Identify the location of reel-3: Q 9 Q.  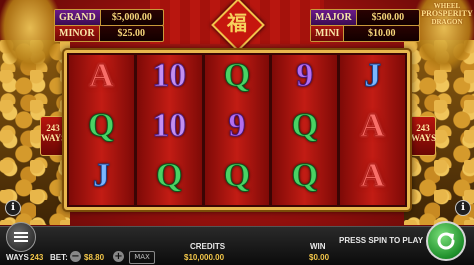
(237, 130).